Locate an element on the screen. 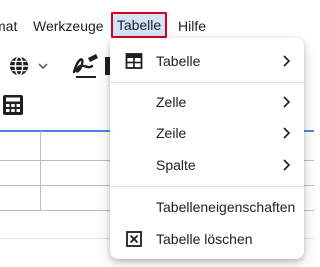  chevron-down-icon is located at coordinates (43, 66).